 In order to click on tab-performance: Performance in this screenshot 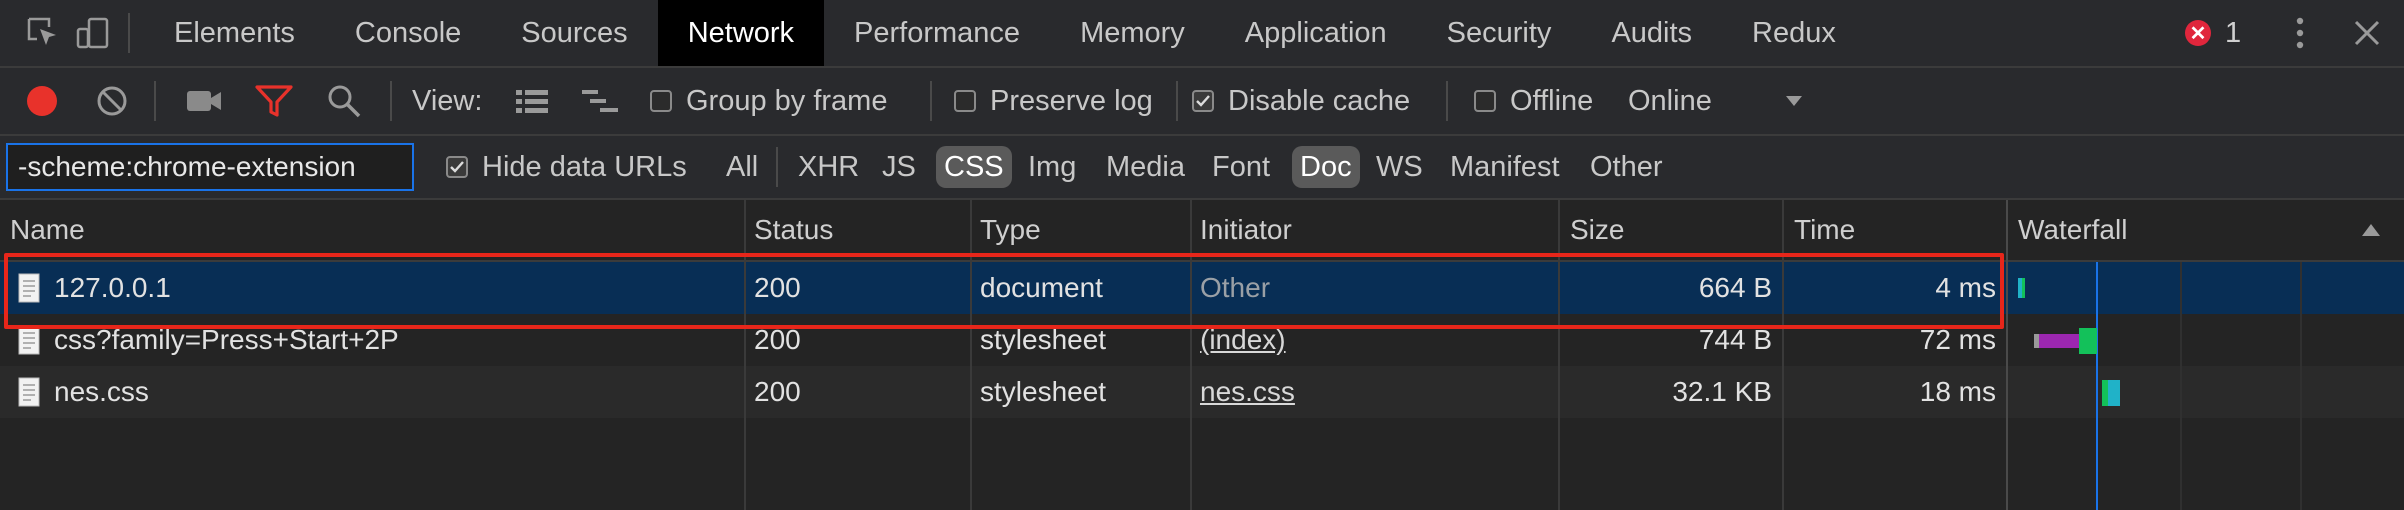, I will do `click(937, 33)`.